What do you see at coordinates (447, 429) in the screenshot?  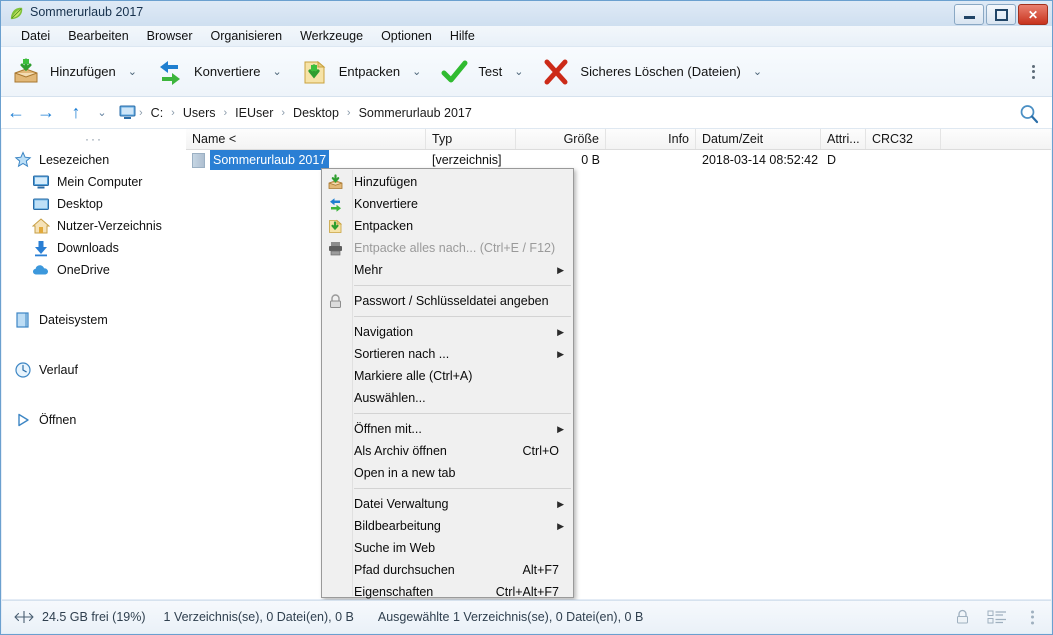 I see `context-menu-item-oeffnen-mit: Öffnen mit... ▶` at bounding box center [447, 429].